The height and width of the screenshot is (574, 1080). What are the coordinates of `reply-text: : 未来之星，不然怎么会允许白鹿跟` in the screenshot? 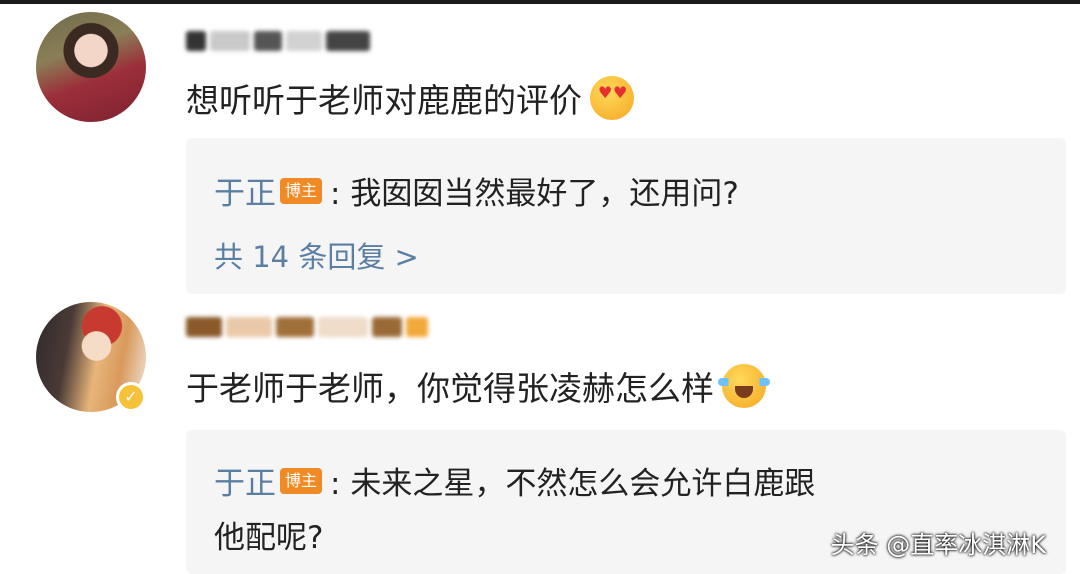 It's located at (573, 484).